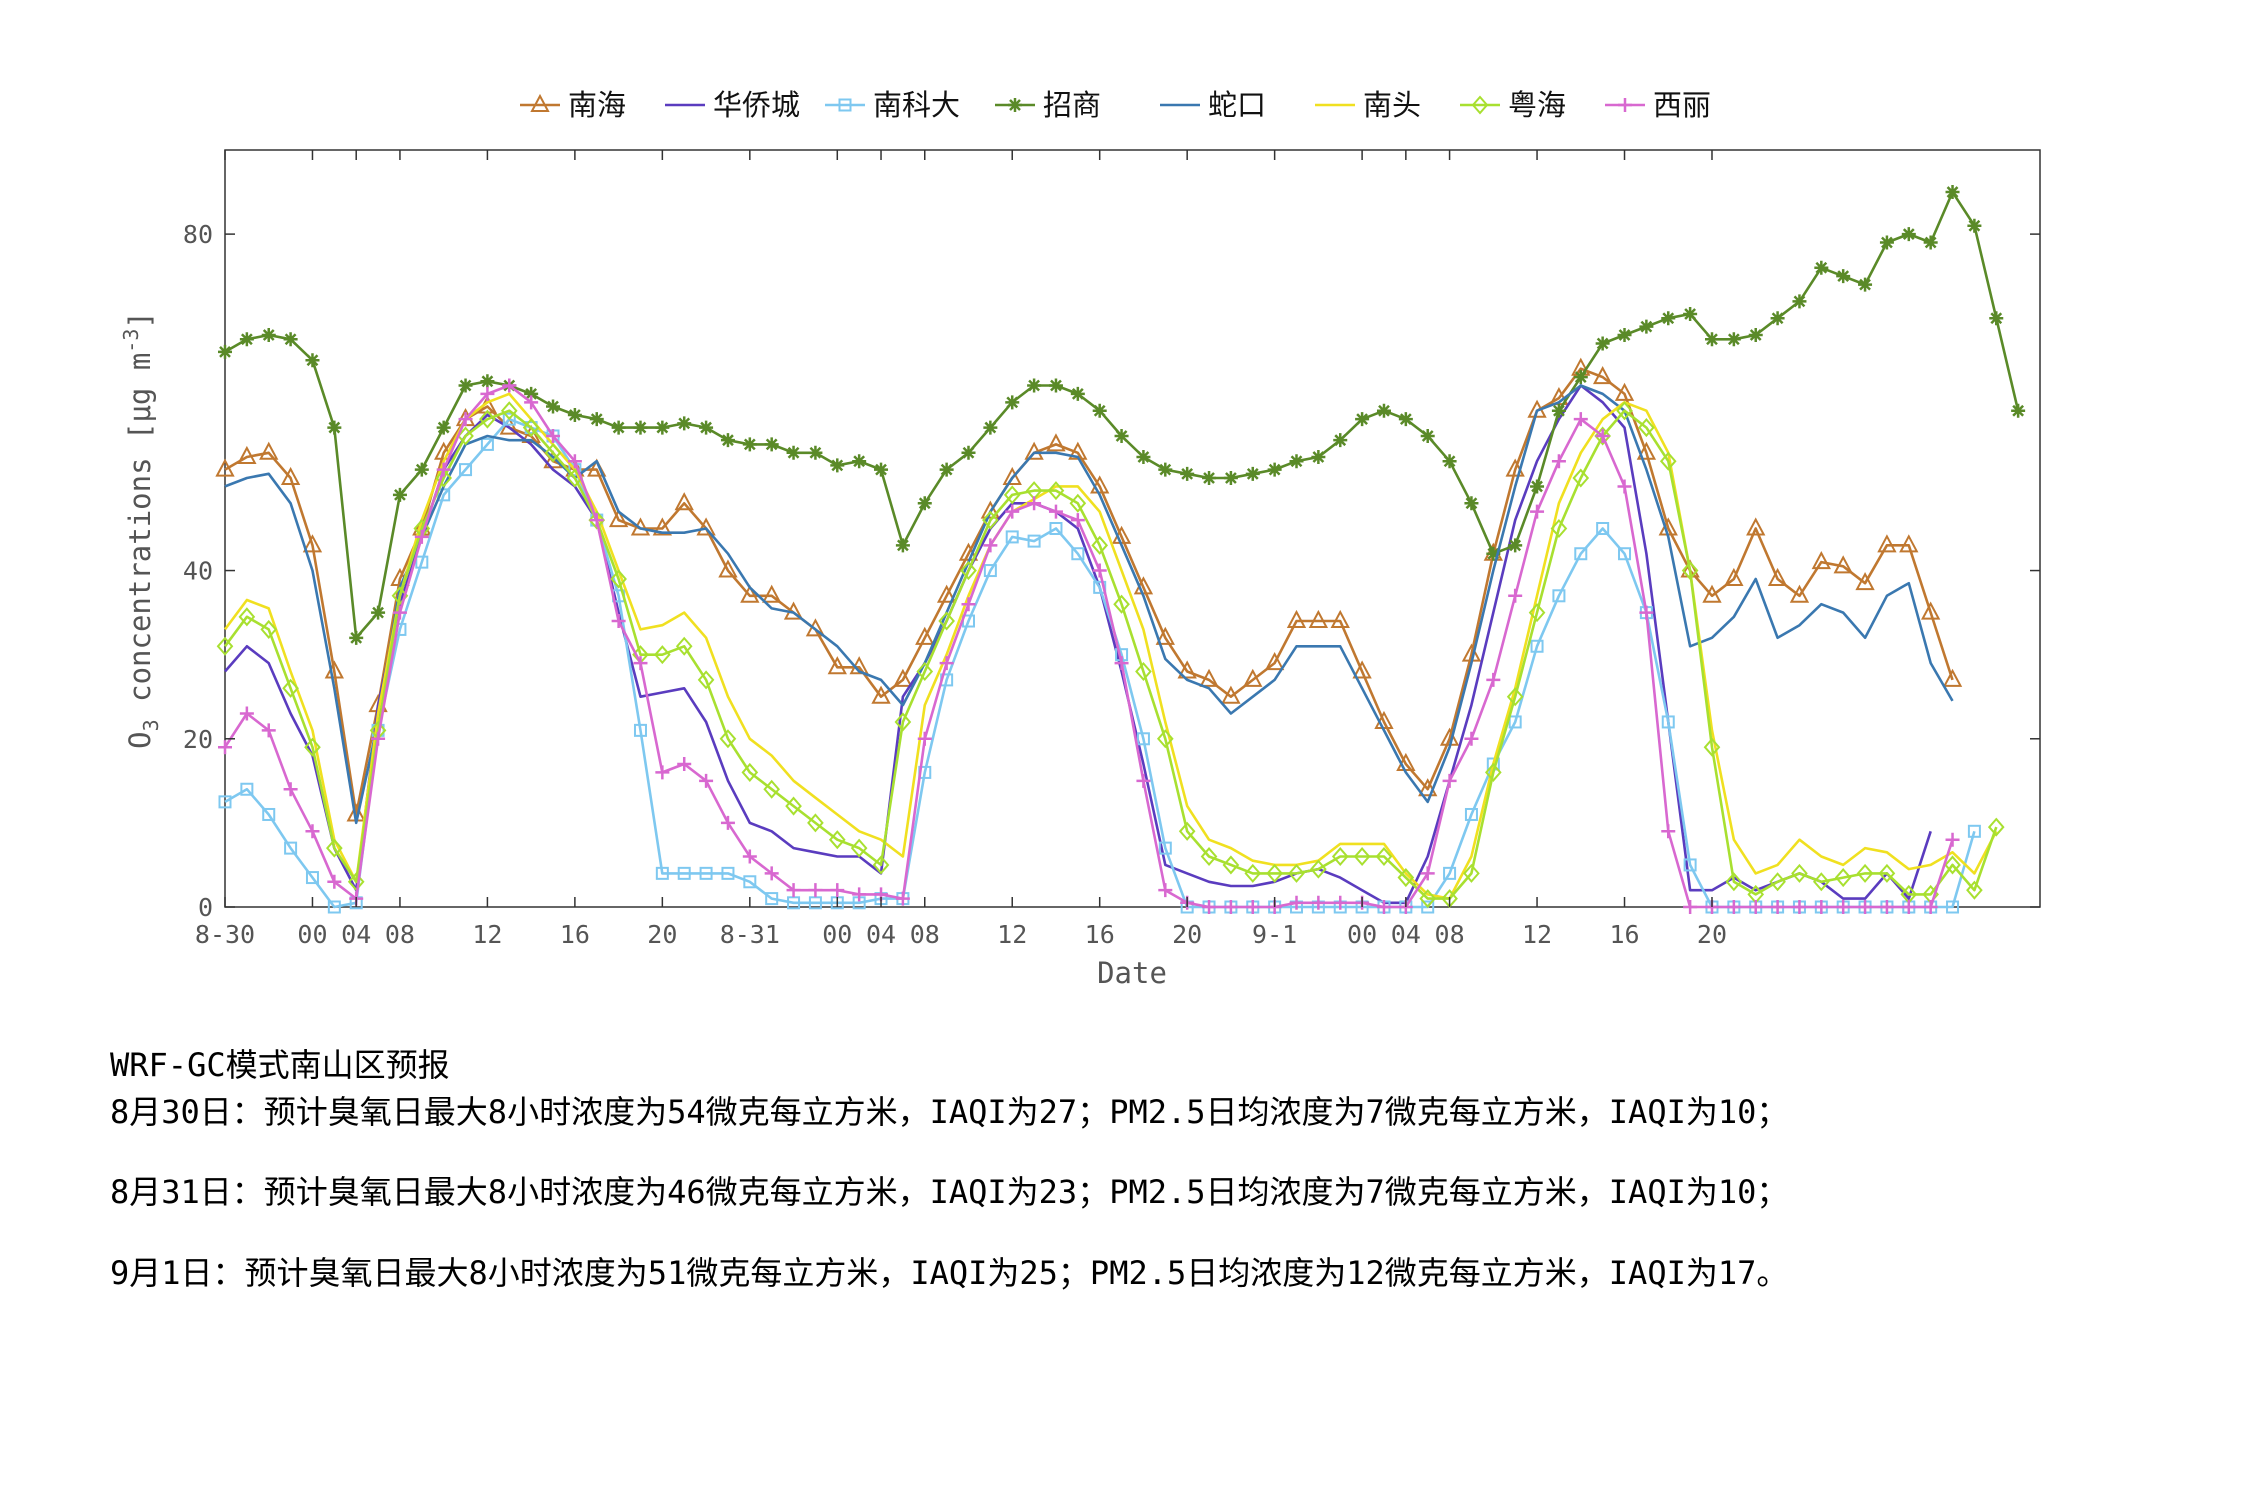  I want to click on summary-title: WRF-GC模式南山区预报, so click(280, 1065).